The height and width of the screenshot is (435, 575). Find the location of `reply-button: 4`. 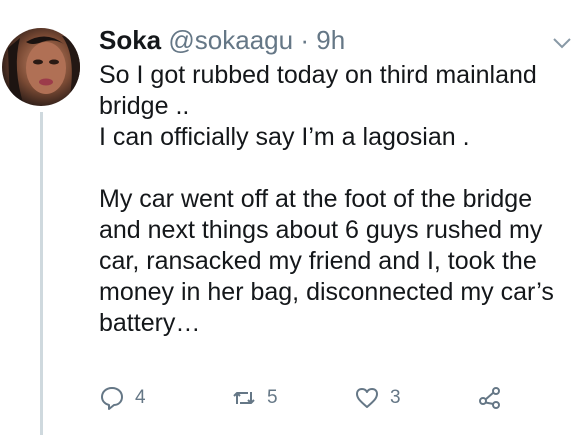

reply-button: 4 is located at coordinates (122, 398).